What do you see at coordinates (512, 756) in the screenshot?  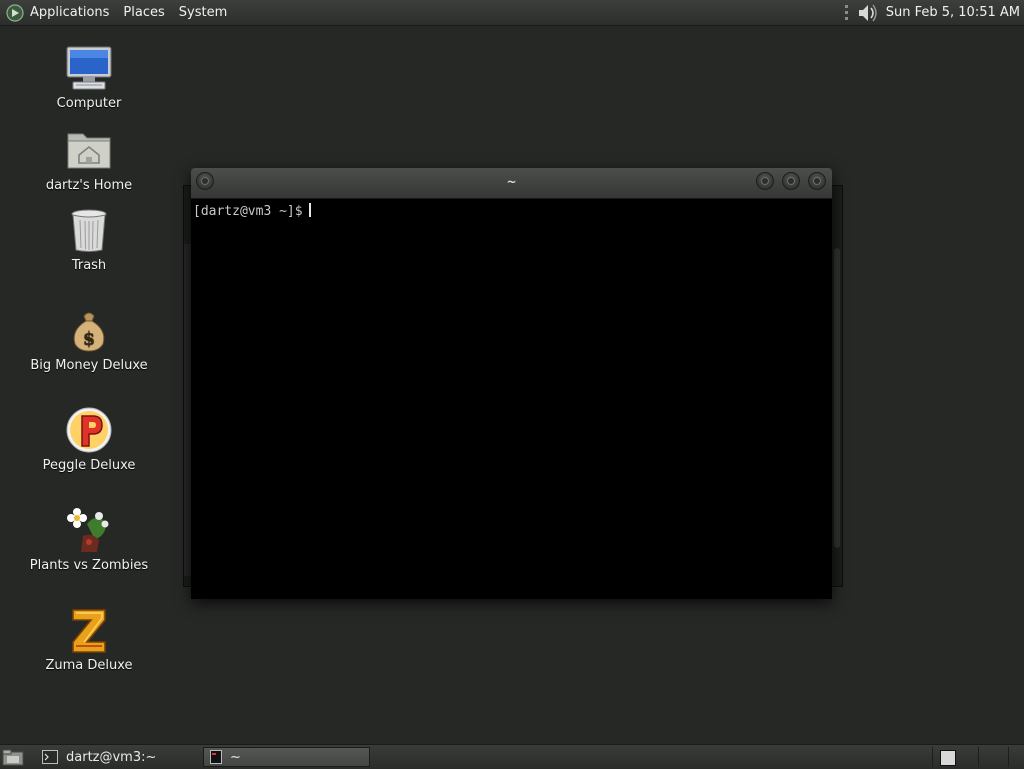 I see `bottom-panel: dartz@vm3:~ ~` at bounding box center [512, 756].